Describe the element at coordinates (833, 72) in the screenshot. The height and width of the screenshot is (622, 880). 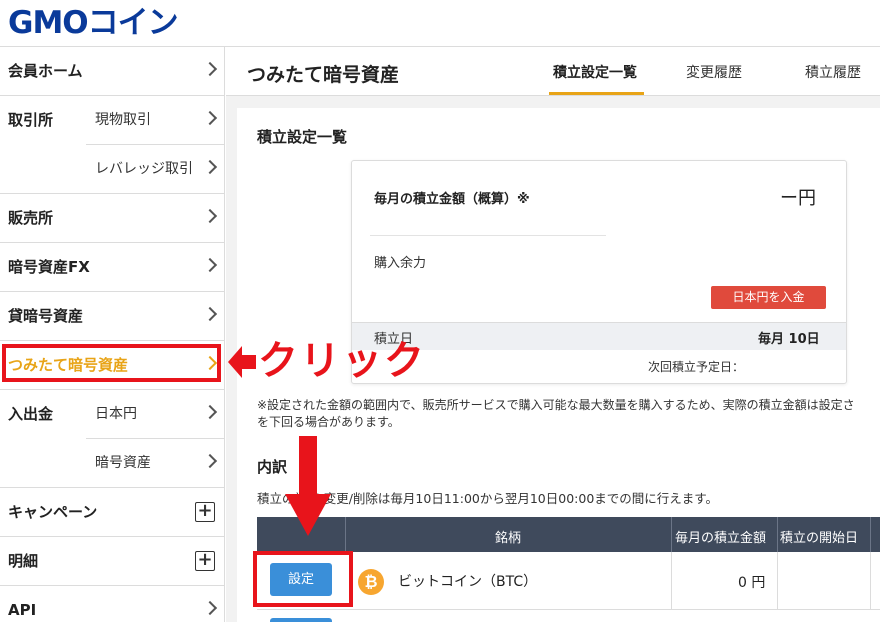
I see `tab-accumulation-history: 積立履歴` at that location.